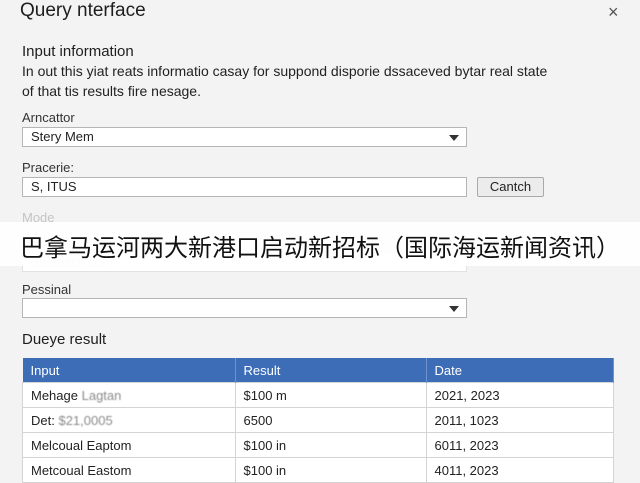  What do you see at coordinates (520, 370) in the screenshot?
I see `column-header-date: Date` at bounding box center [520, 370].